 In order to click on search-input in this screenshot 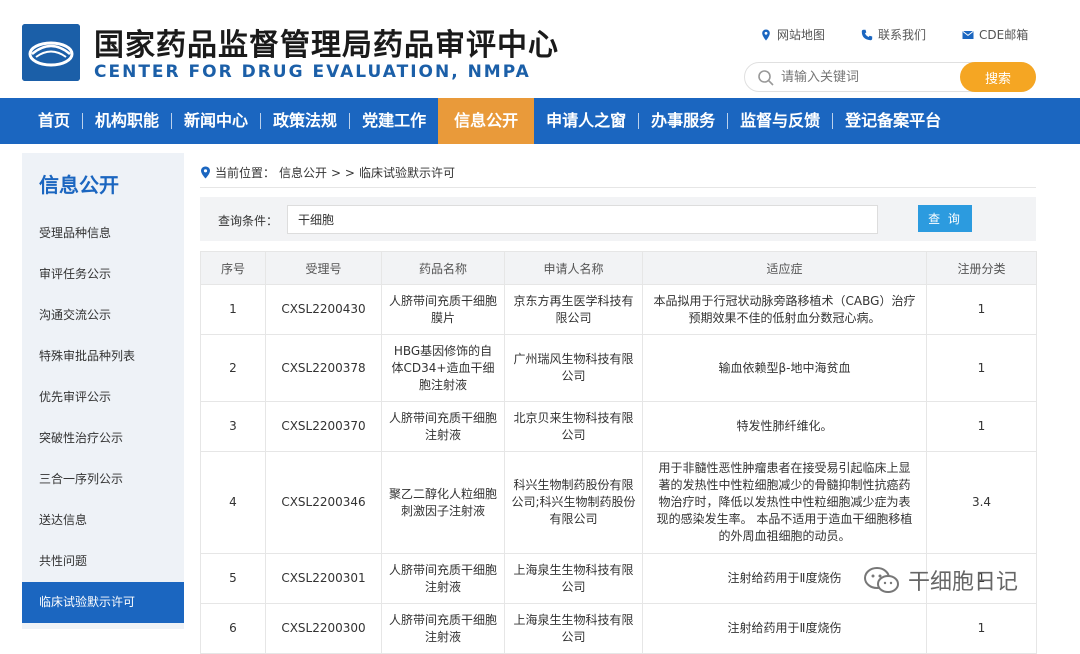, I will do `click(866, 77)`.